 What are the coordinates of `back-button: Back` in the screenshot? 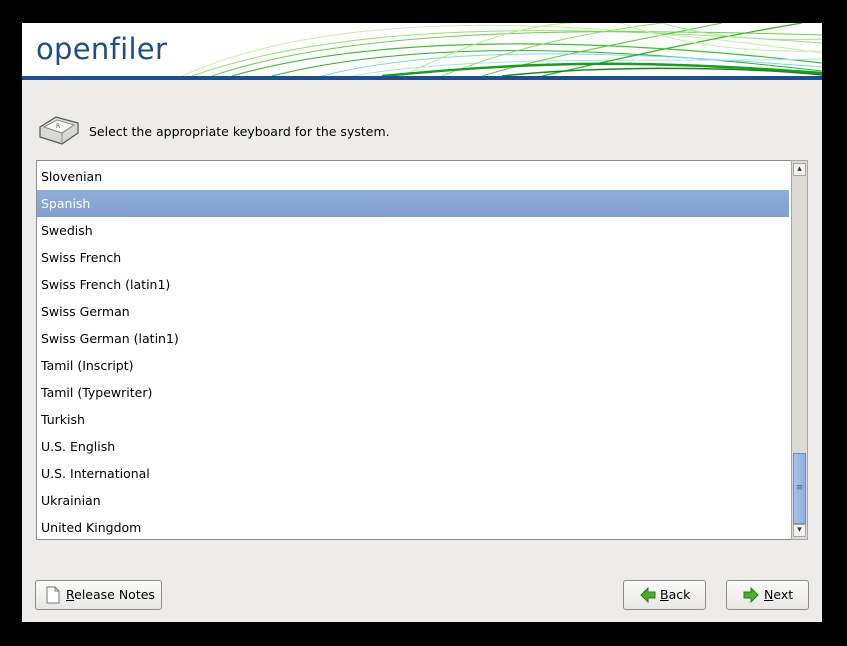 It's located at (664, 595).